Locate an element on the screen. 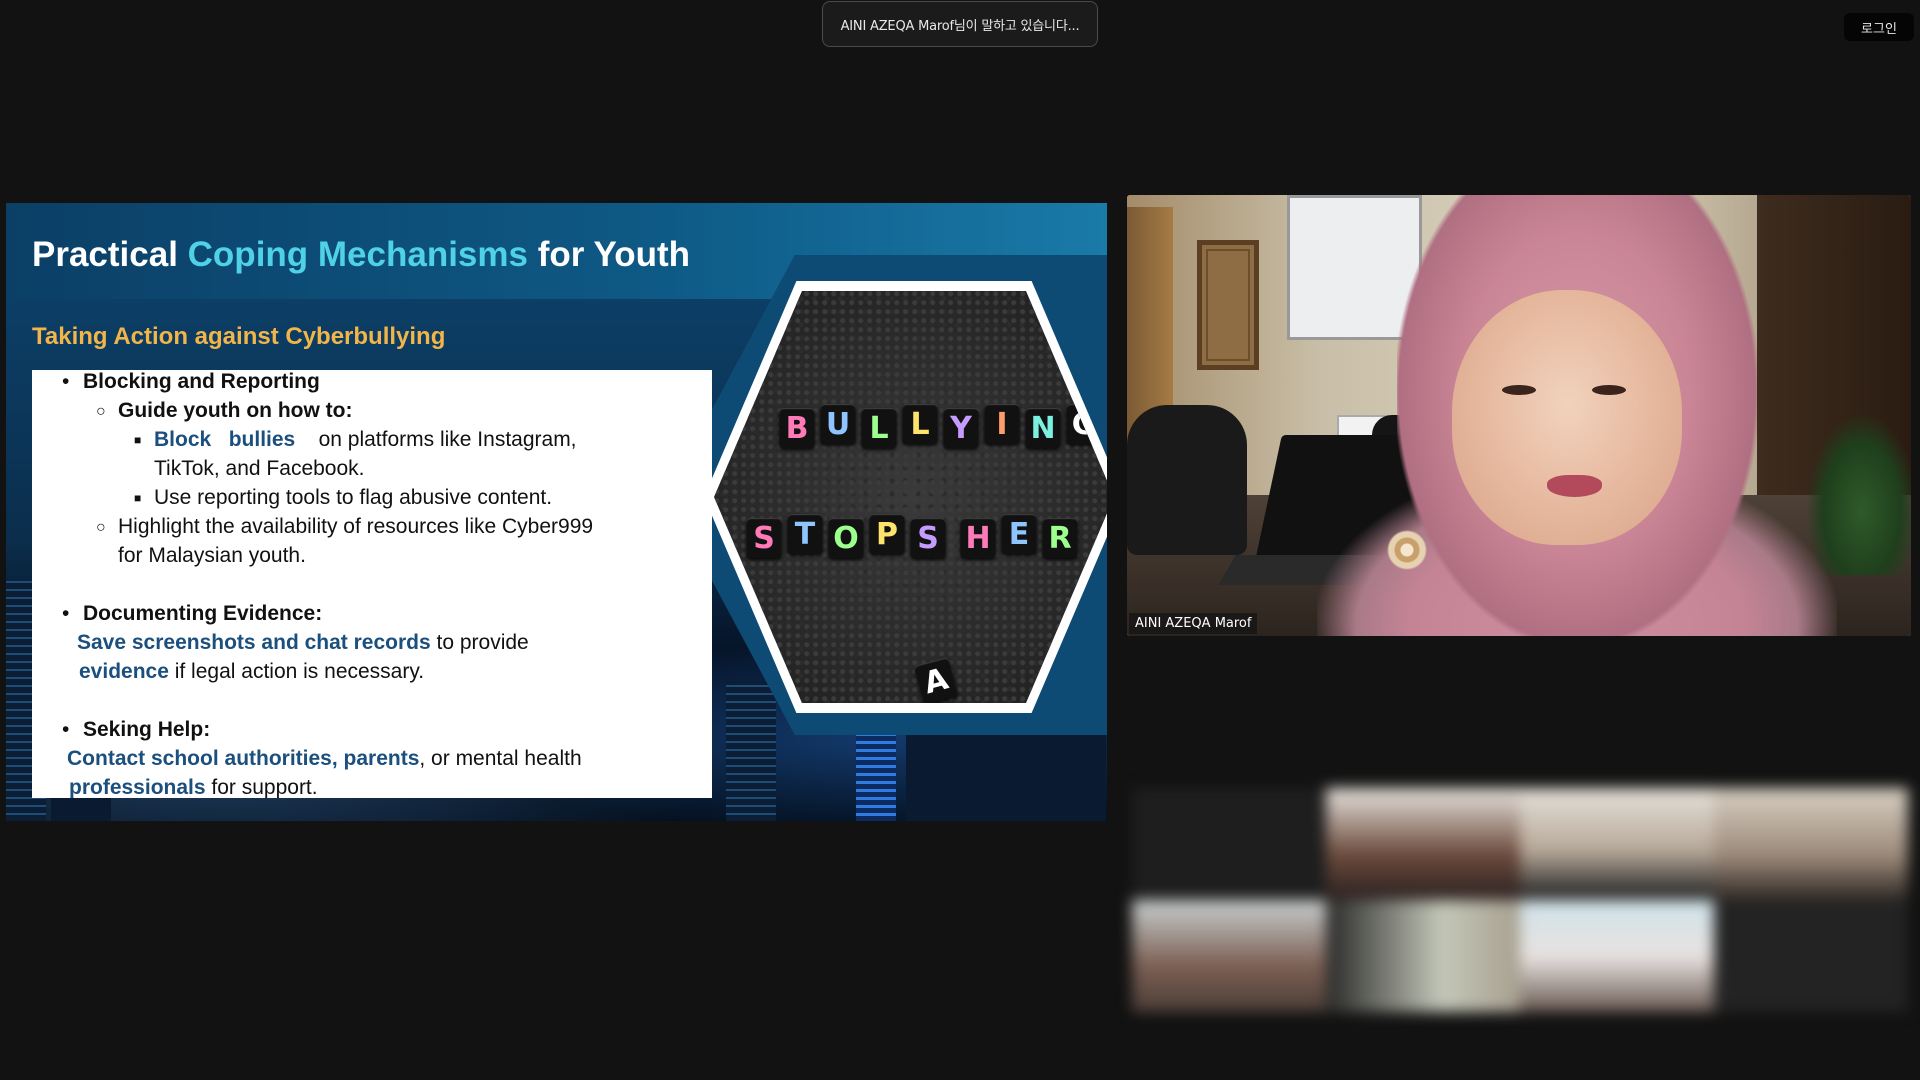 The height and width of the screenshot is (1080, 1920). section-heading: Blocking and Reporting is located at coordinates (201, 381).